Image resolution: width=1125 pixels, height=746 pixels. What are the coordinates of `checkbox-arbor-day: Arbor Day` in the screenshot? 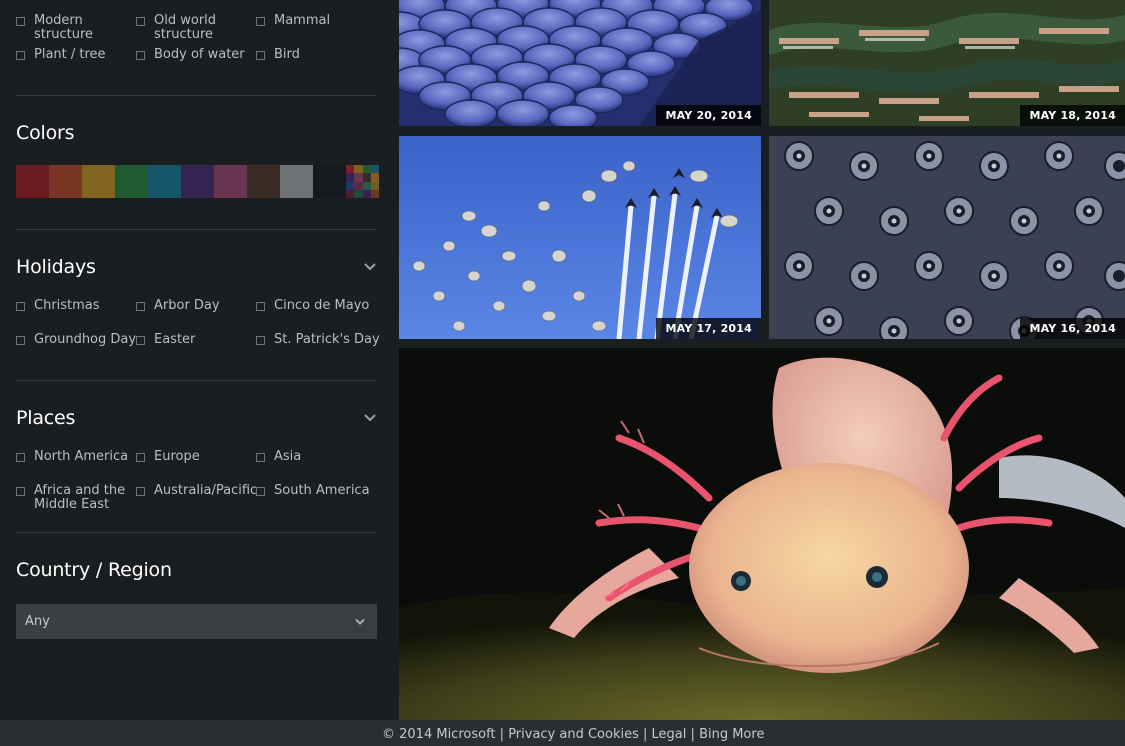 It's located at (195, 306).